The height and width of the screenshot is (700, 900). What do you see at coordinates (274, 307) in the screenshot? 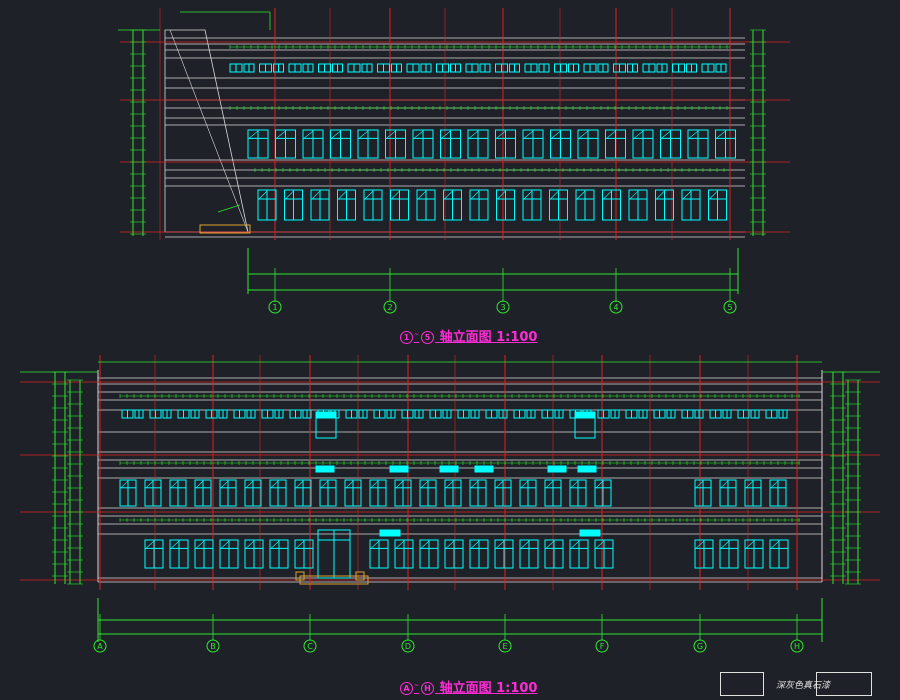
I see `grid-bubble-label: 1` at bounding box center [274, 307].